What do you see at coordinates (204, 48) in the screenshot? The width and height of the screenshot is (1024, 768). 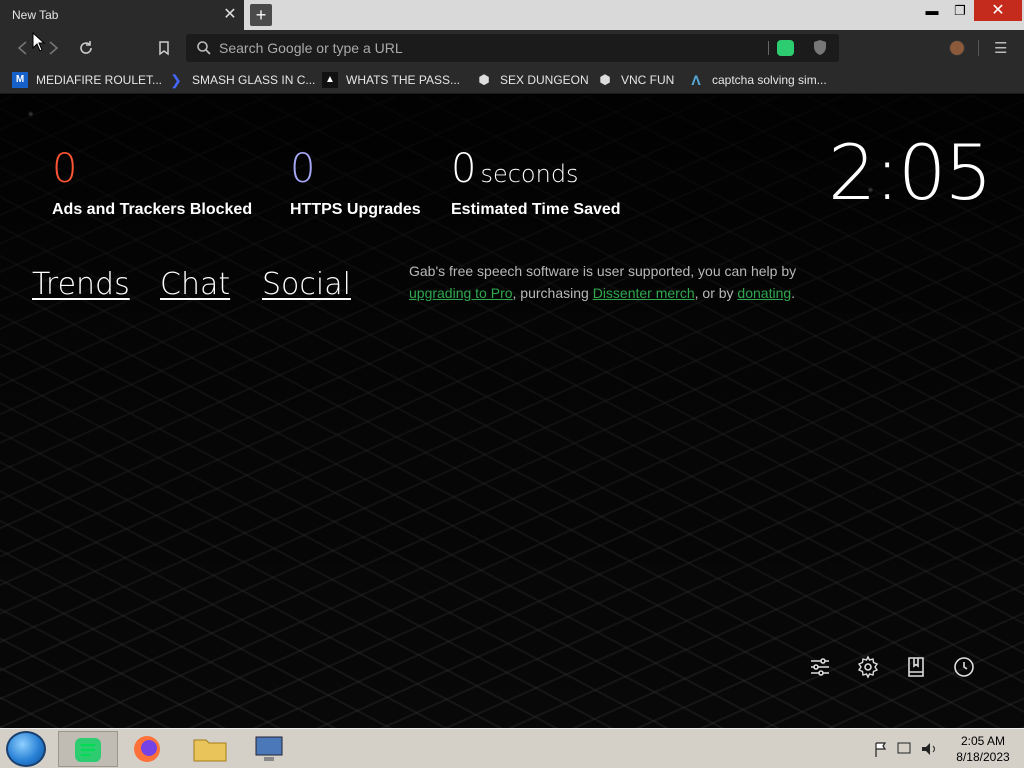 I see `search-icon` at bounding box center [204, 48].